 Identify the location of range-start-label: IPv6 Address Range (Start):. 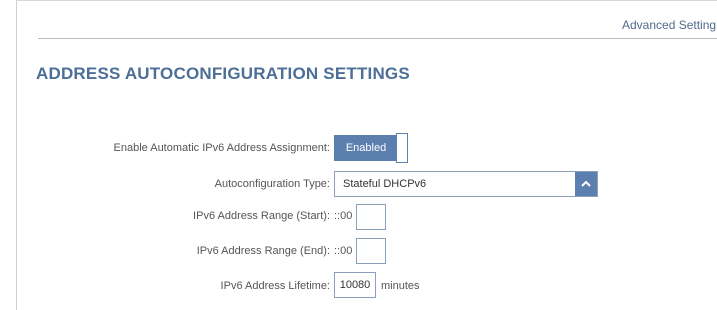
(261, 216).